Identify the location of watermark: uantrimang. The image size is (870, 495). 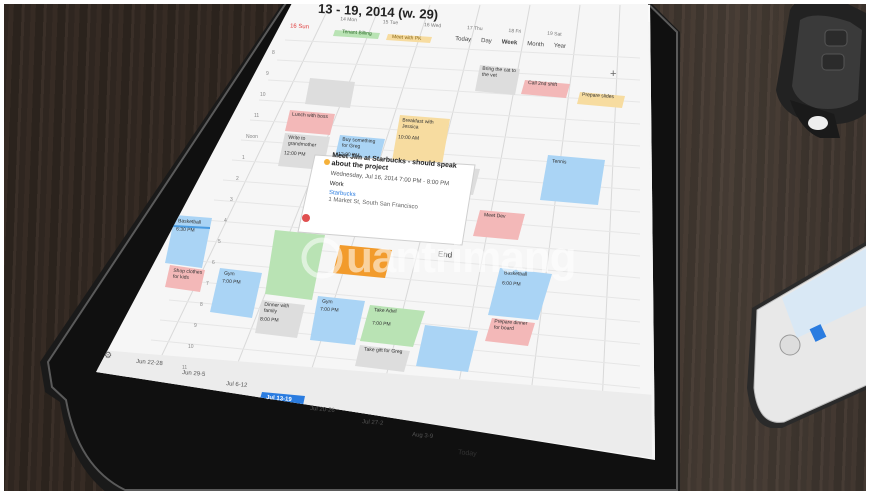
(439, 257).